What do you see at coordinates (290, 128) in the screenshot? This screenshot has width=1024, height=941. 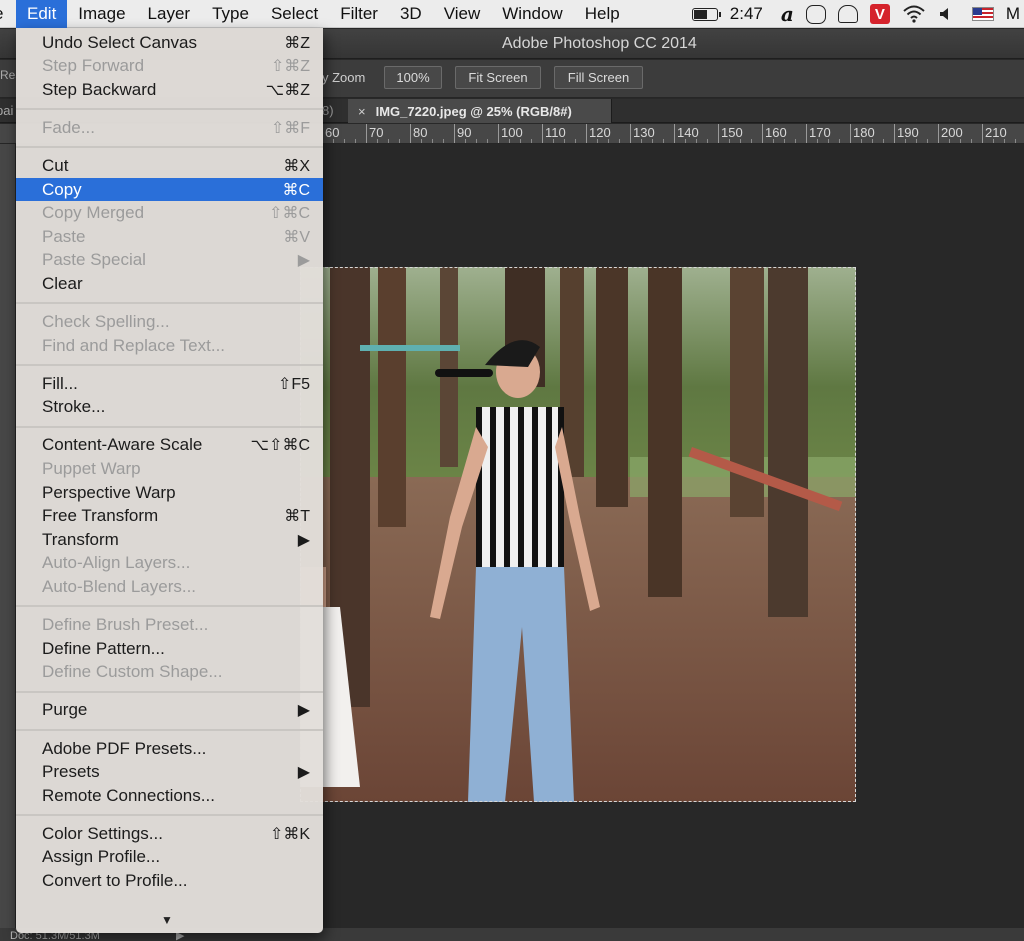 I see `menu-item-shortcut: ⇧⌘F` at bounding box center [290, 128].